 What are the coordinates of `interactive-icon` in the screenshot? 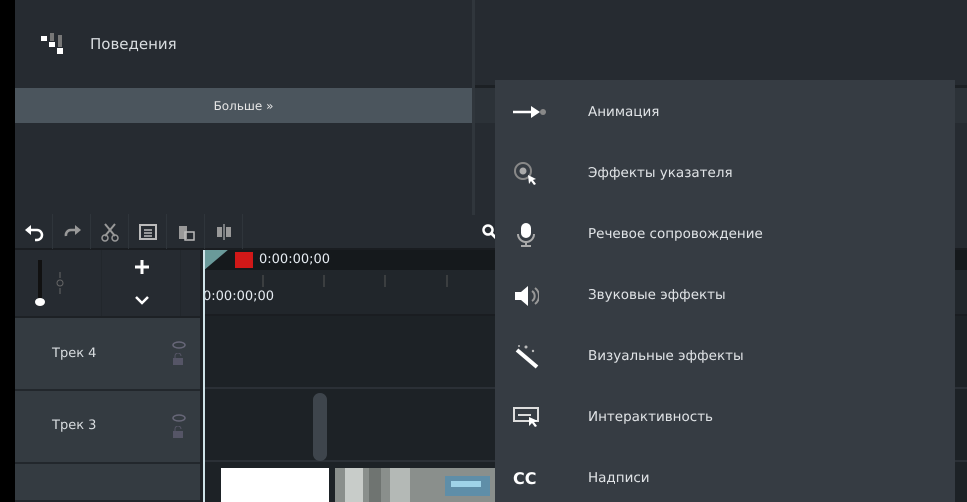 It's located at (526, 418).